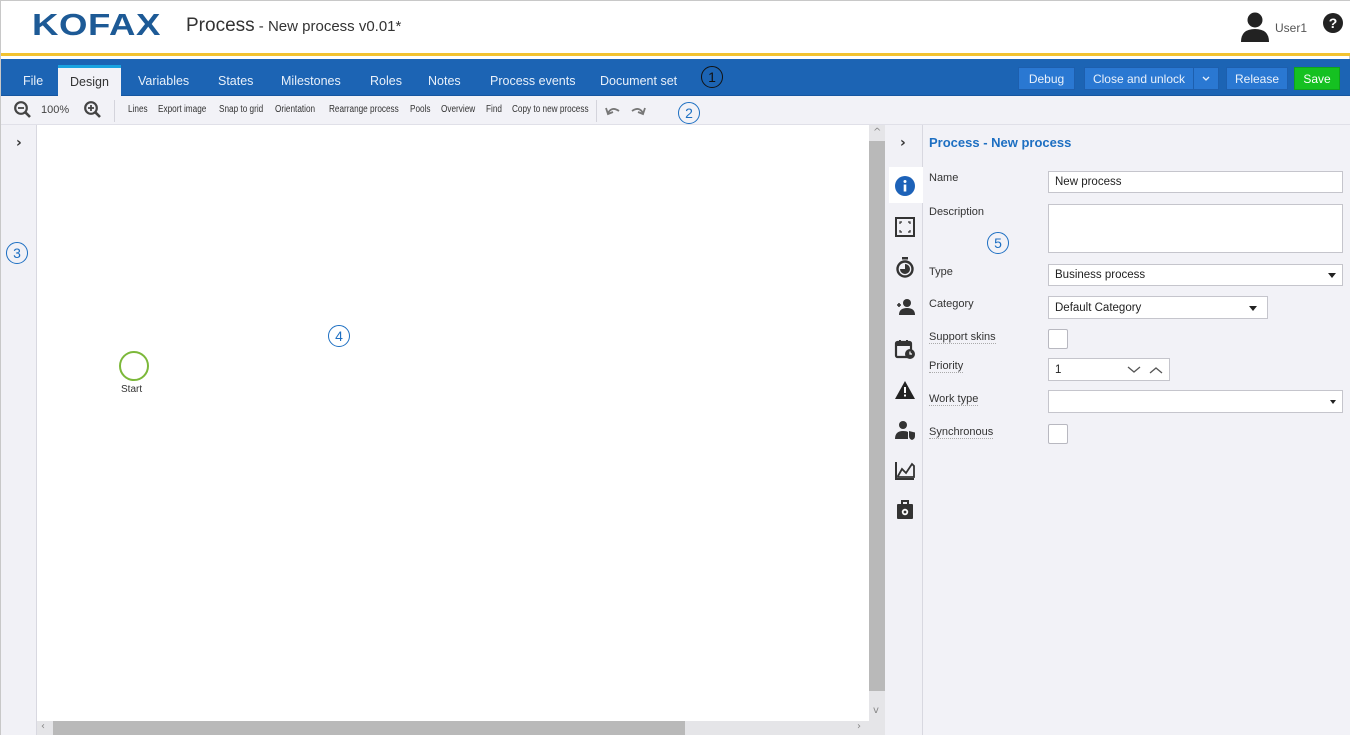  Describe the element at coordinates (339, 336) in the screenshot. I see `annotation-marker-4: 4` at that location.